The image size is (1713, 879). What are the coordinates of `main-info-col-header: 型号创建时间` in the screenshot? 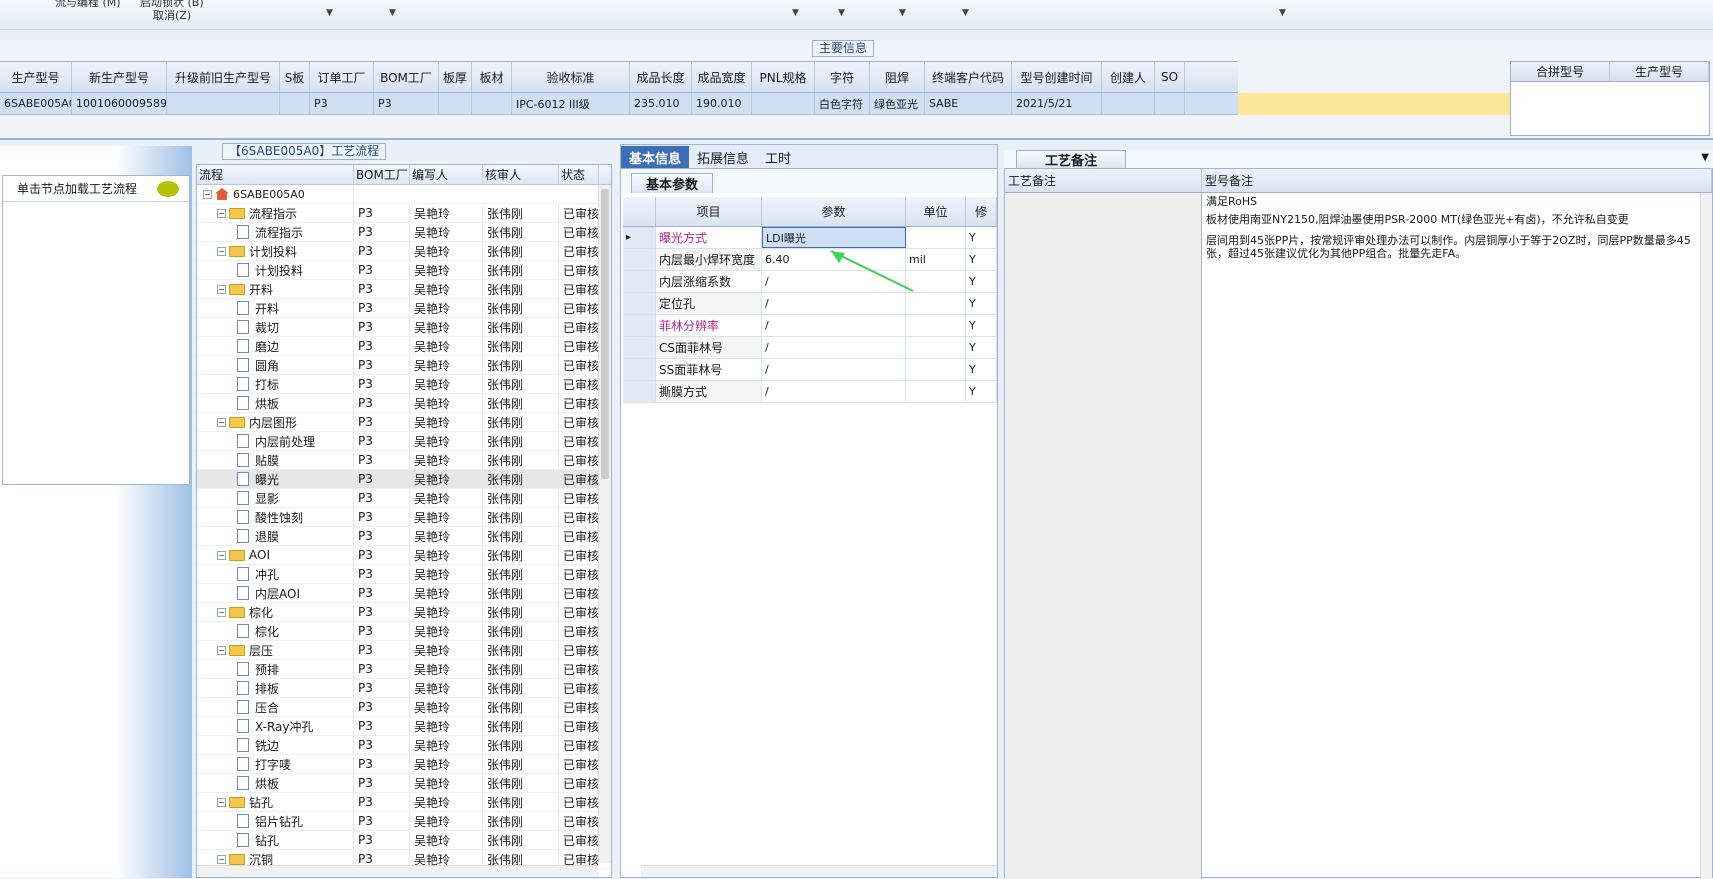 It's located at (1057, 77).